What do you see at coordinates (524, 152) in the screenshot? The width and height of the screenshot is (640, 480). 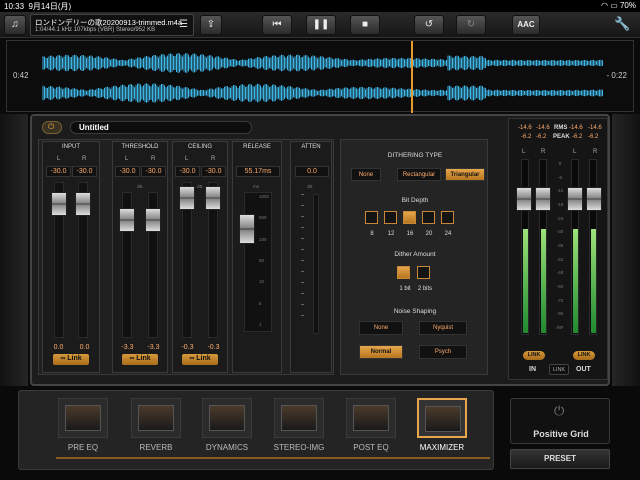 I see `in-l-label: L` at bounding box center [524, 152].